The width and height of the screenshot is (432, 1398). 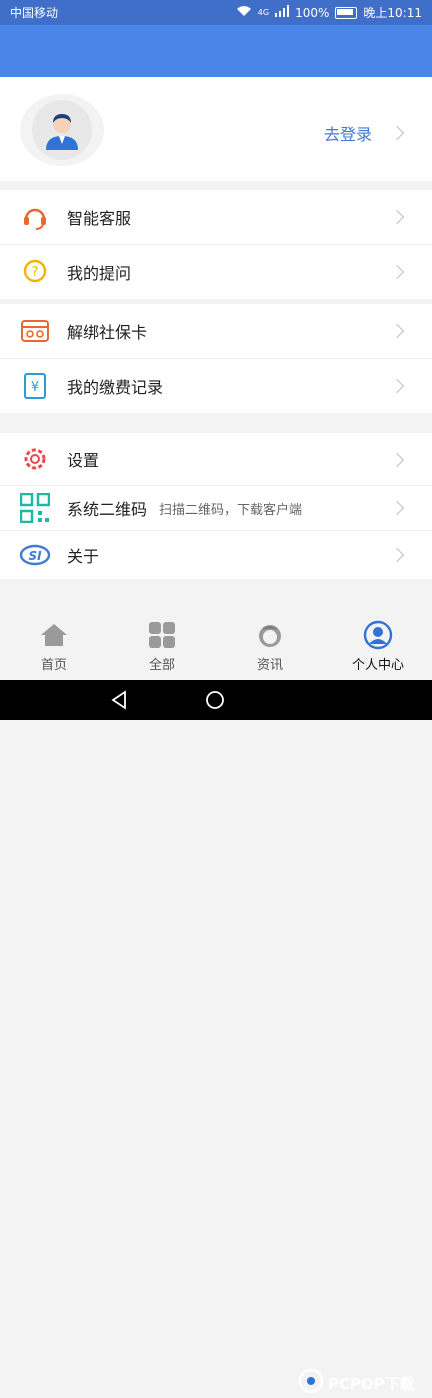 I want to click on title-bar, so click(x=216, y=51).